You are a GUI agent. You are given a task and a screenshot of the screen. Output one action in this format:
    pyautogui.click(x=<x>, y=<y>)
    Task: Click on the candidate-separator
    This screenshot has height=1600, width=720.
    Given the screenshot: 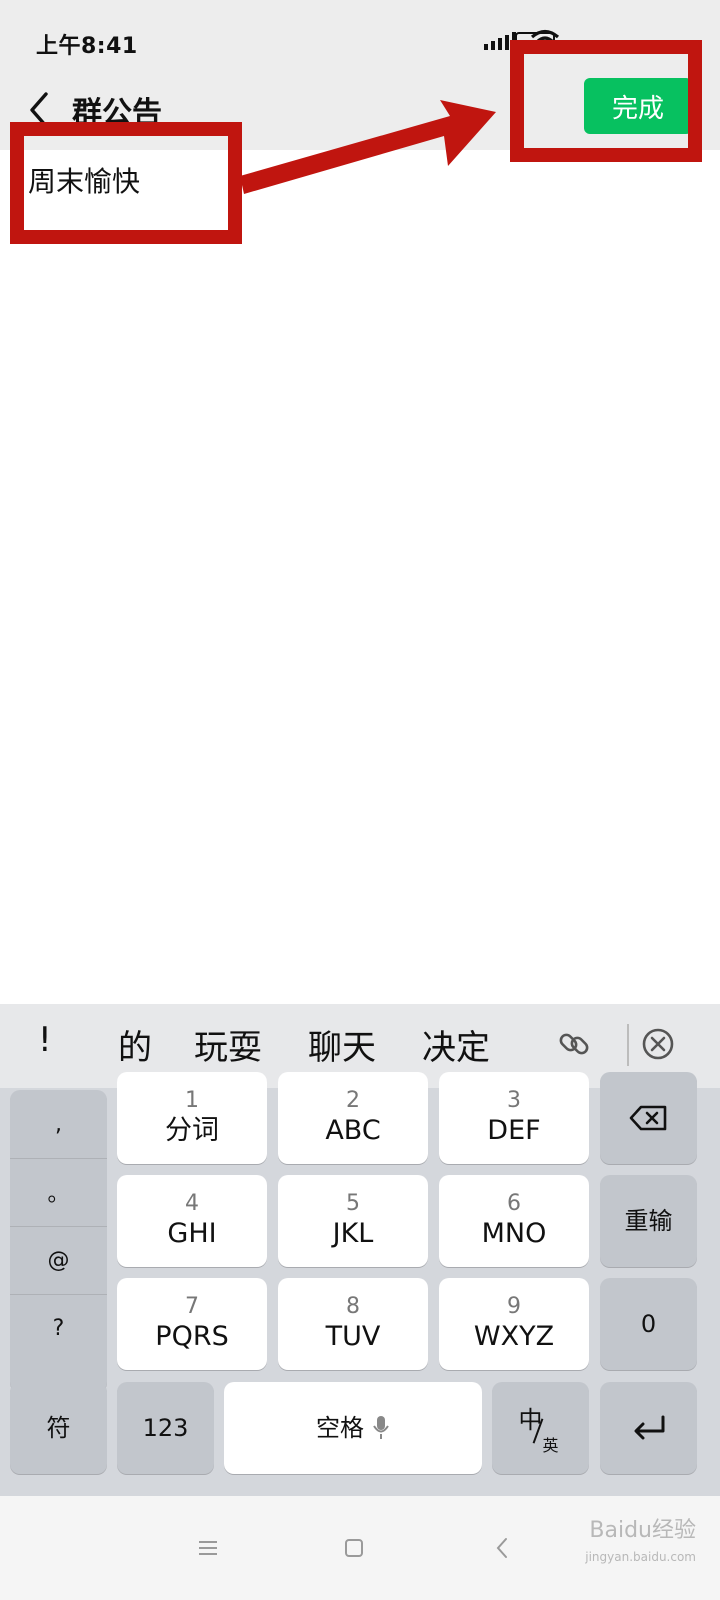 What is the action you would take?
    pyautogui.click(x=628, y=1045)
    